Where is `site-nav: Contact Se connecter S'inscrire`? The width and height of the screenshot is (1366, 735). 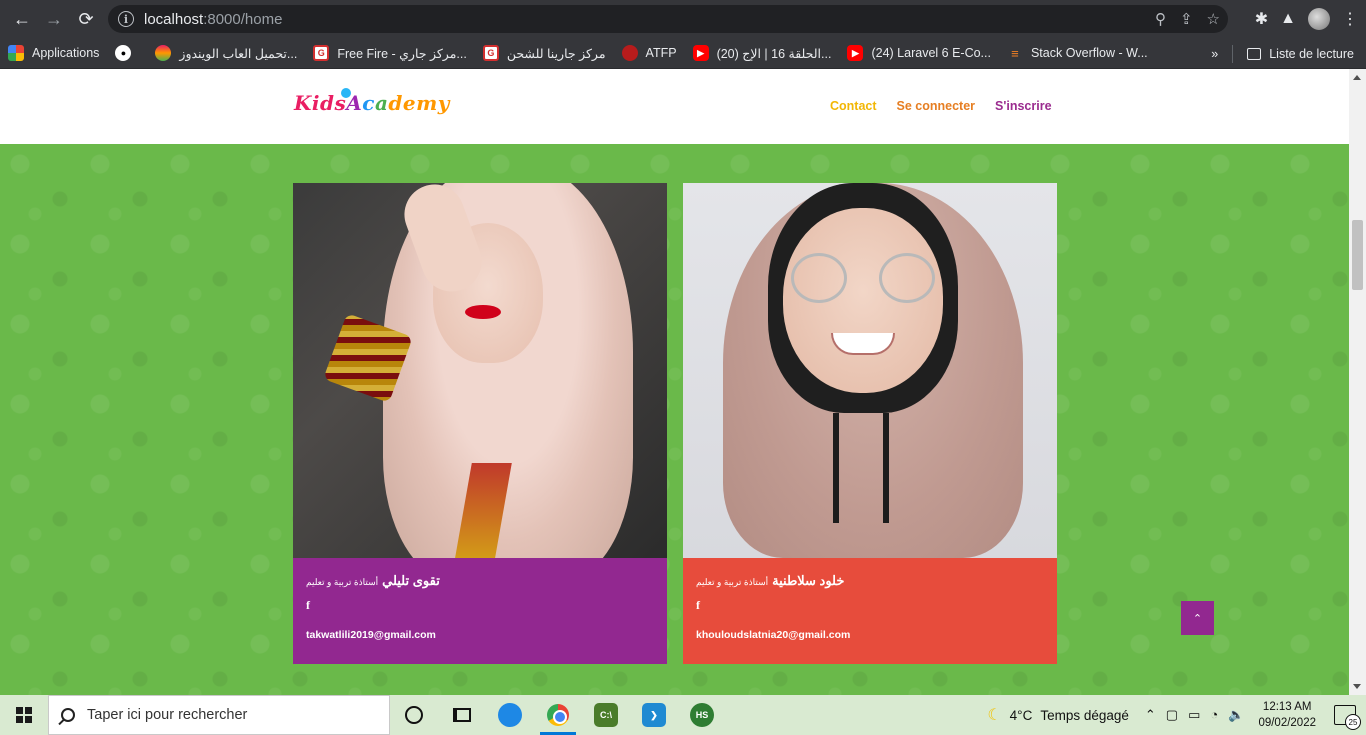 site-nav: Contact Se connecter S'inscrire is located at coordinates (941, 106).